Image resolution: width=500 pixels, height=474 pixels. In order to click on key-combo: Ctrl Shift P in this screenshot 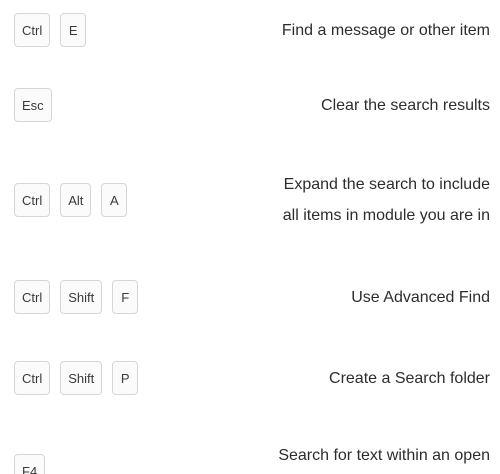, I will do `click(69, 378)`.